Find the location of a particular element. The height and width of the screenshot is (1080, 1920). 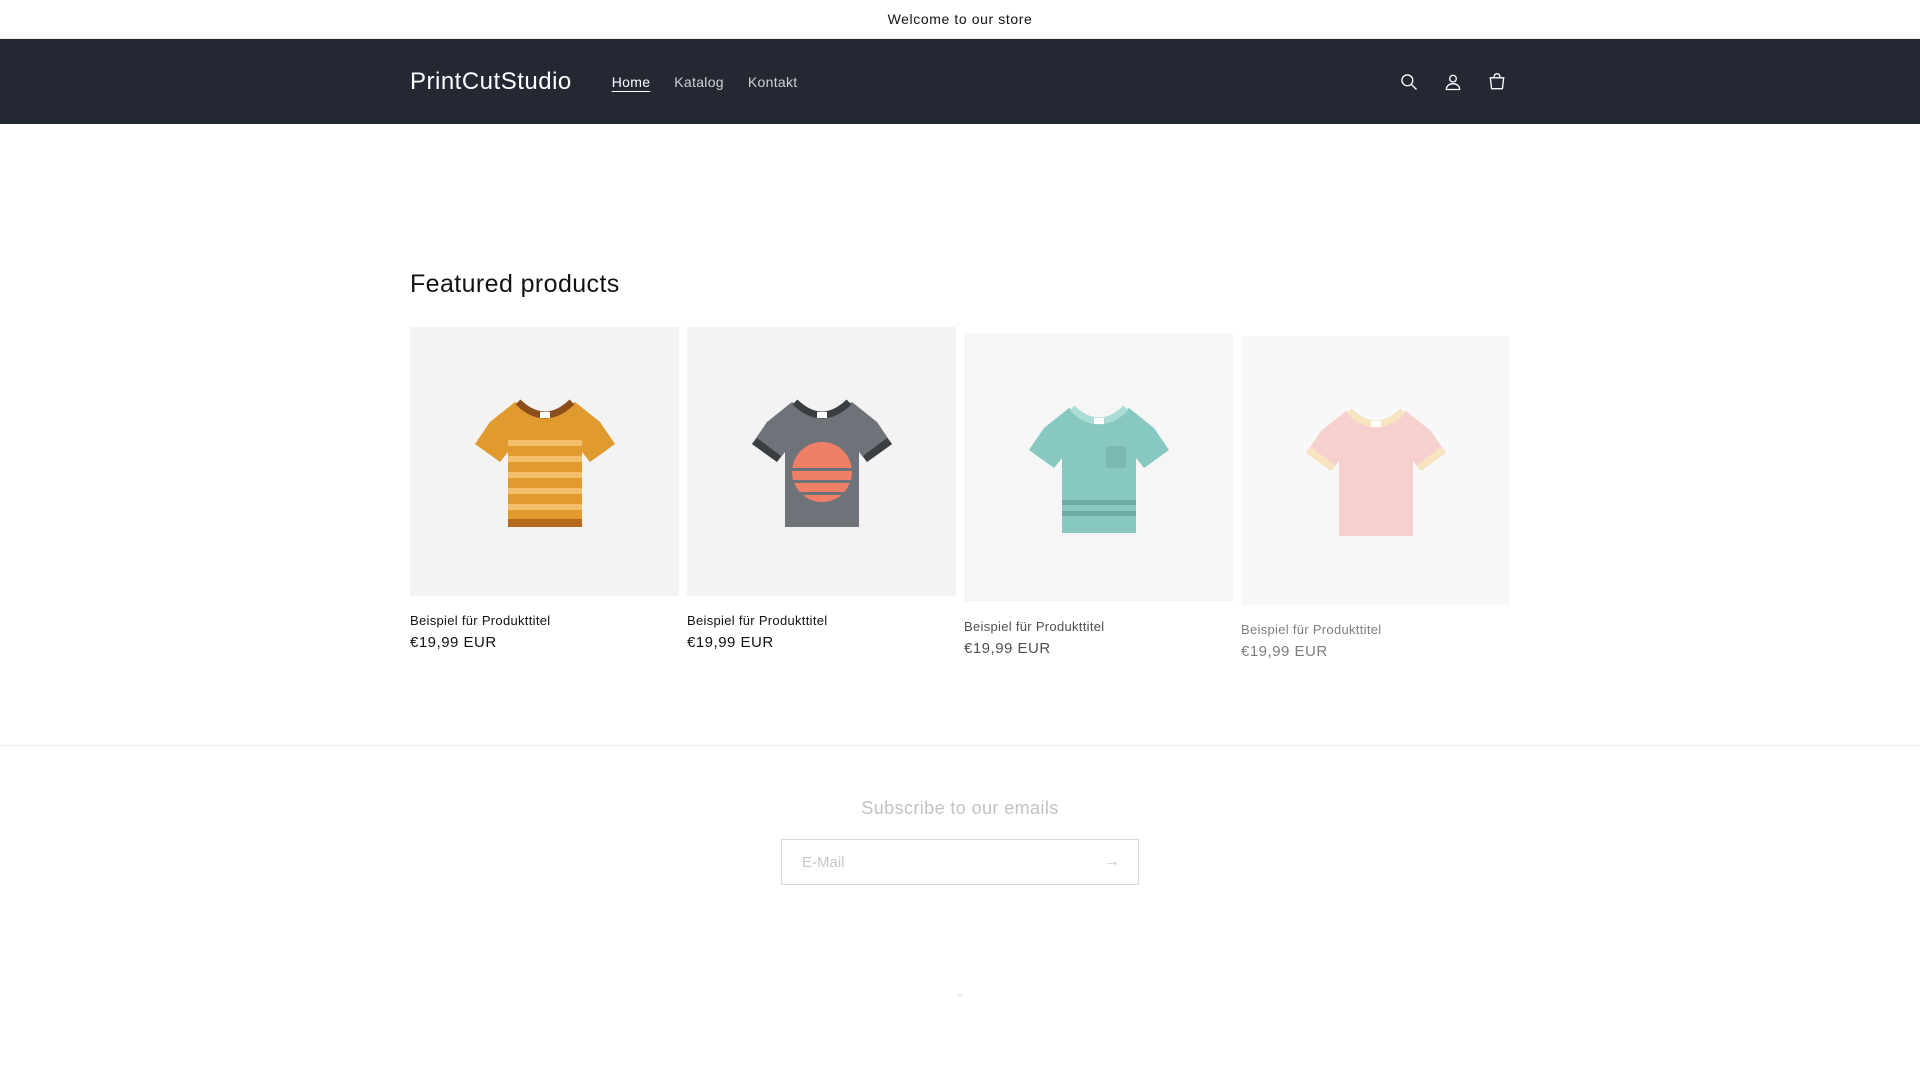

header-icons is located at coordinates (1453, 82).